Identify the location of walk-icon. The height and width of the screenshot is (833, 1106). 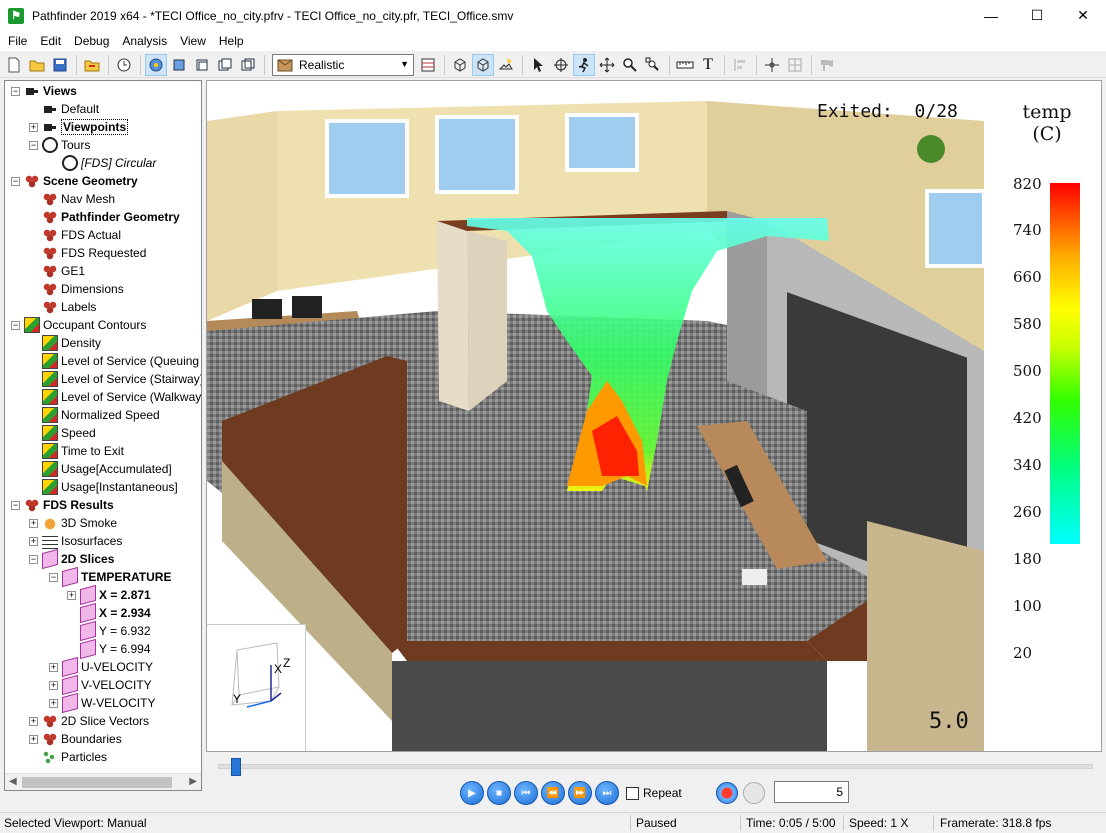
(584, 64).